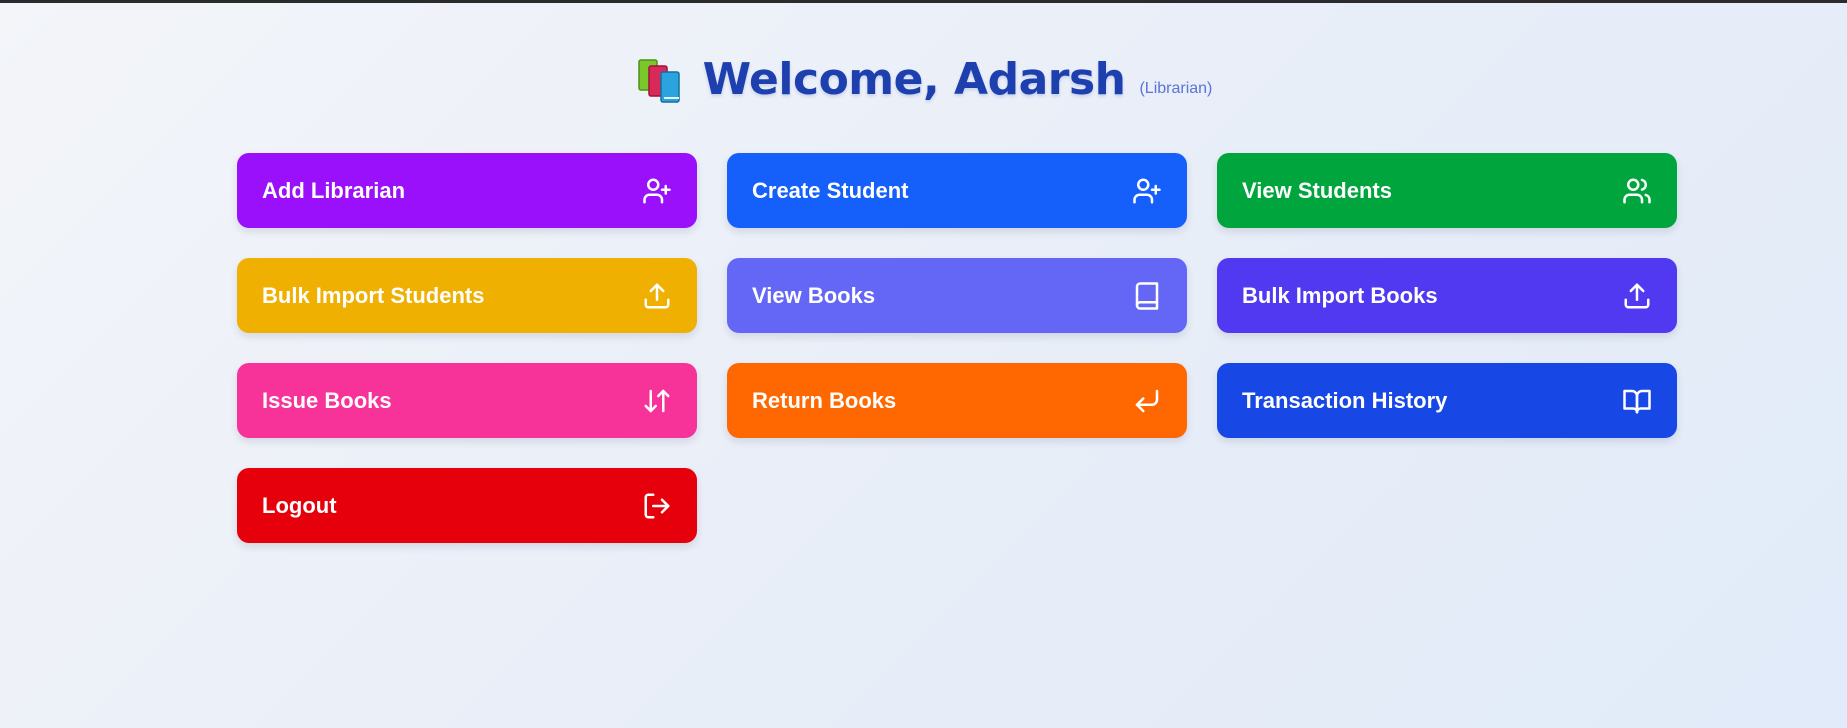  What do you see at coordinates (957, 400) in the screenshot?
I see `return-books-button: Return Books` at bounding box center [957, 400].